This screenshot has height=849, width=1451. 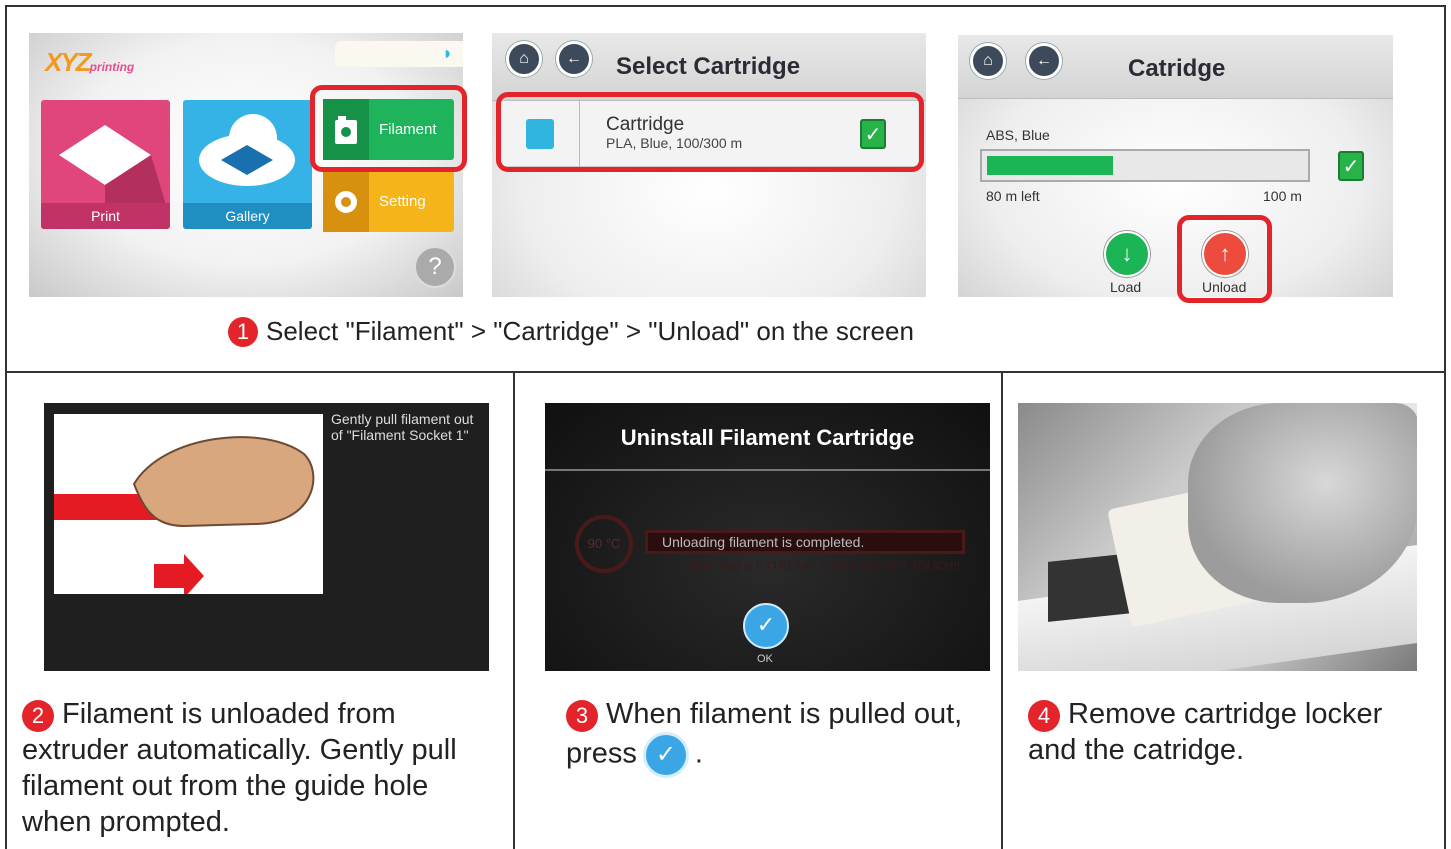 What do you see at coordinates (1050, 165) in the screenshot?
I see `progress-fill` at bounding box center [1050, 165].